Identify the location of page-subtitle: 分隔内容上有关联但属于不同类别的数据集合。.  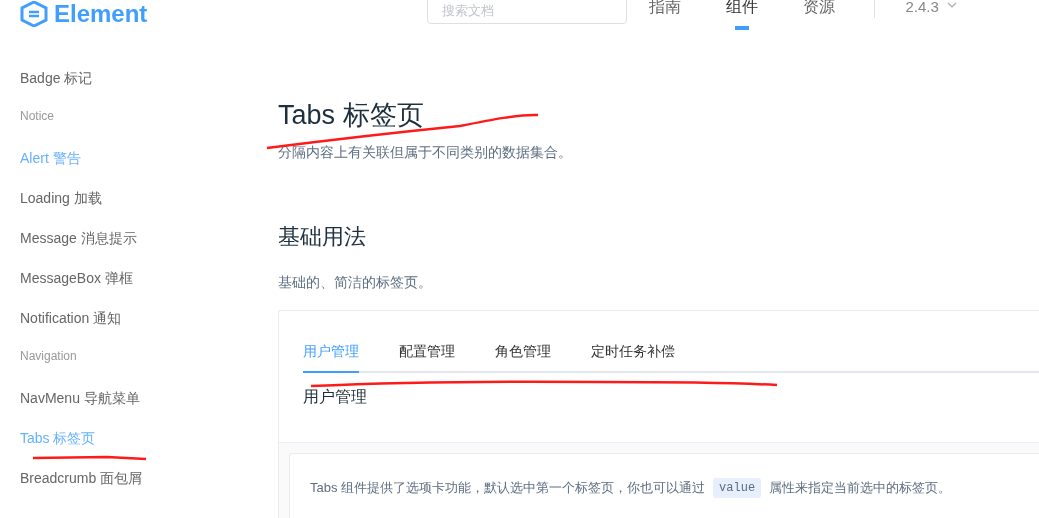
(425, 153).